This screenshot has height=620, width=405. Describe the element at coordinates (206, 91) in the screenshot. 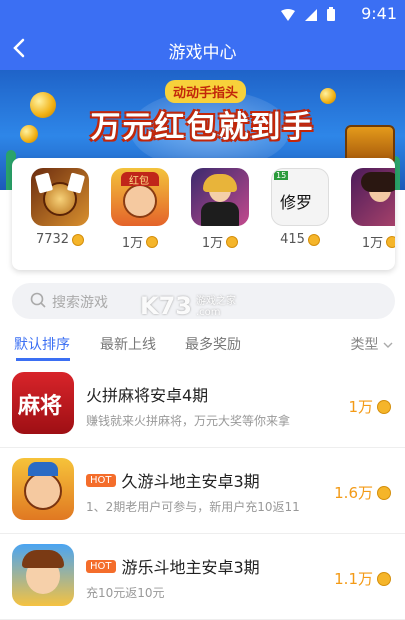

I see `banner-subtitle: 动动手指头` at that location.